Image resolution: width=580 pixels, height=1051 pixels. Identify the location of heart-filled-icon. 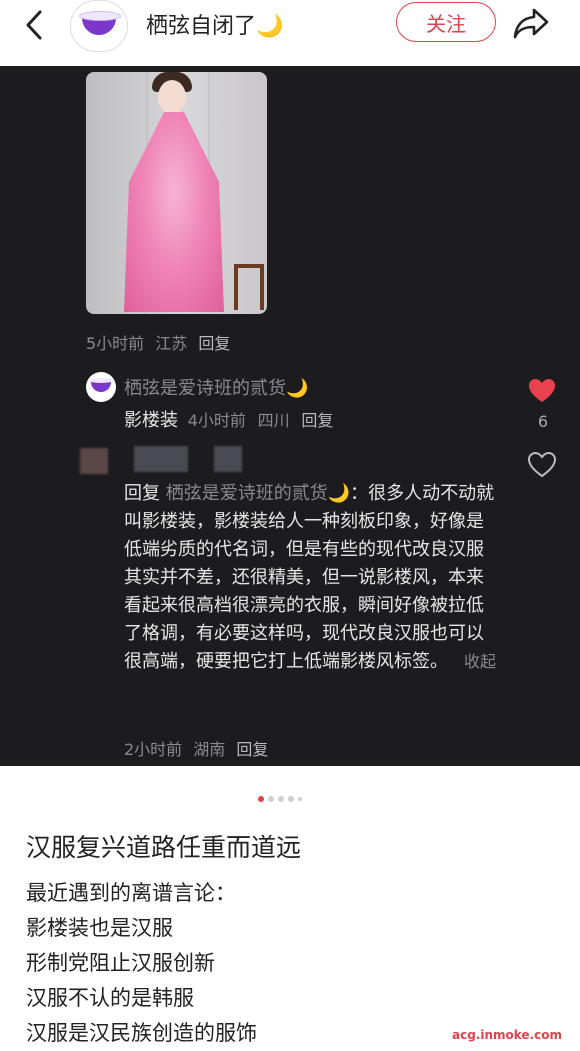
(542, 391).